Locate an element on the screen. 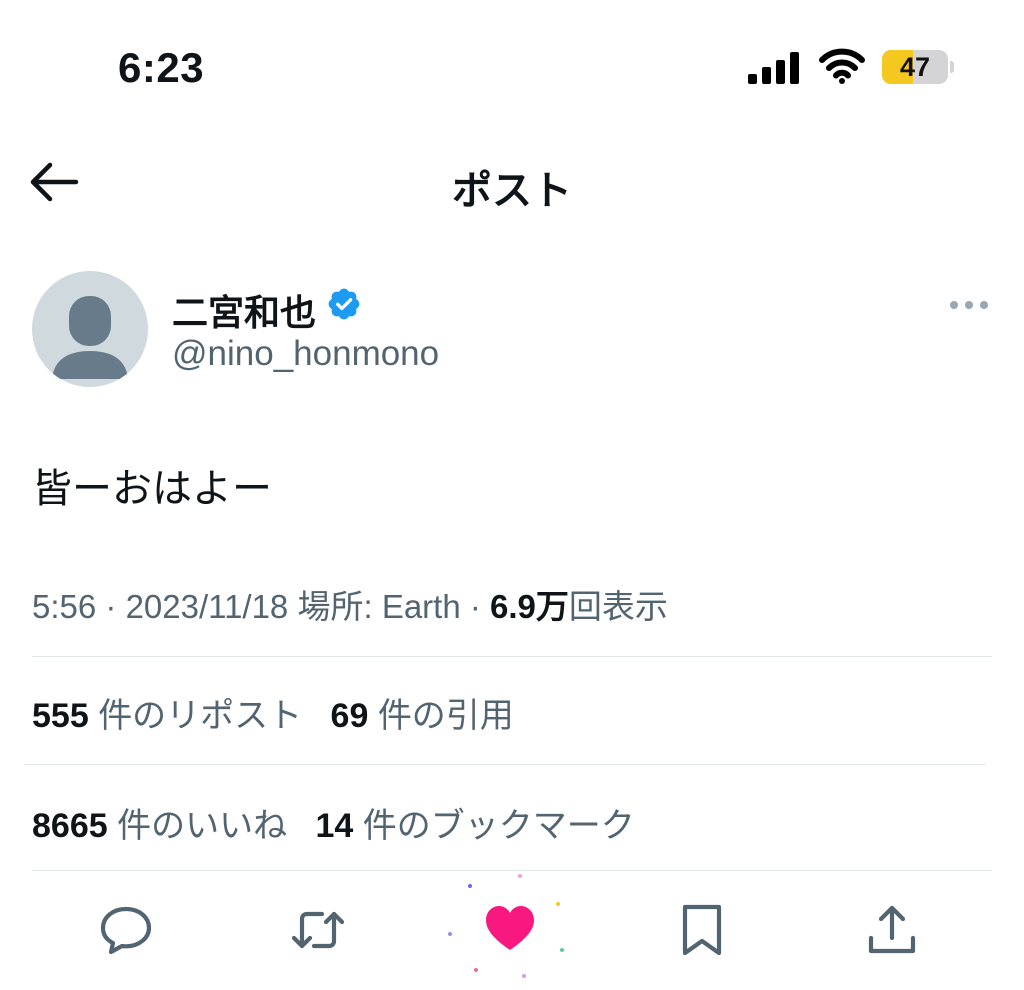  battery-indicator: 47 is located at coordinates (915, 67).